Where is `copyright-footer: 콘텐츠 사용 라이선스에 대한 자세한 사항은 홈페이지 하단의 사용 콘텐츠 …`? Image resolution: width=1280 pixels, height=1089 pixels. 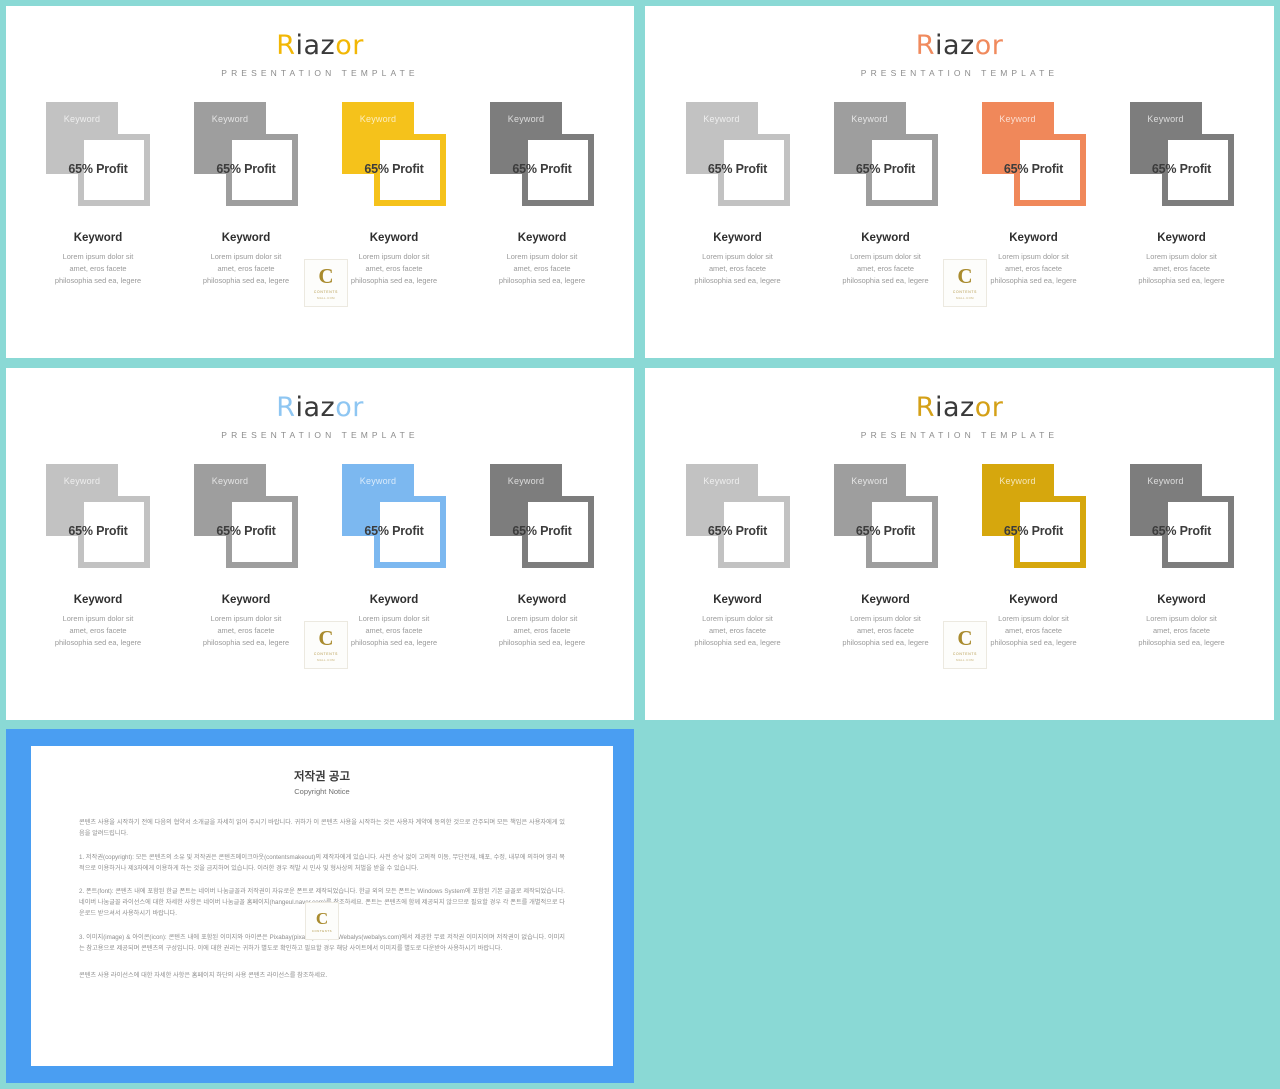 copyright-footer: 콘텐츠 사용 라이선스에 대한 자세한 사항은 홈페이지 하단의 사용 콘텐츠 … is located at coordinates (203, 975).